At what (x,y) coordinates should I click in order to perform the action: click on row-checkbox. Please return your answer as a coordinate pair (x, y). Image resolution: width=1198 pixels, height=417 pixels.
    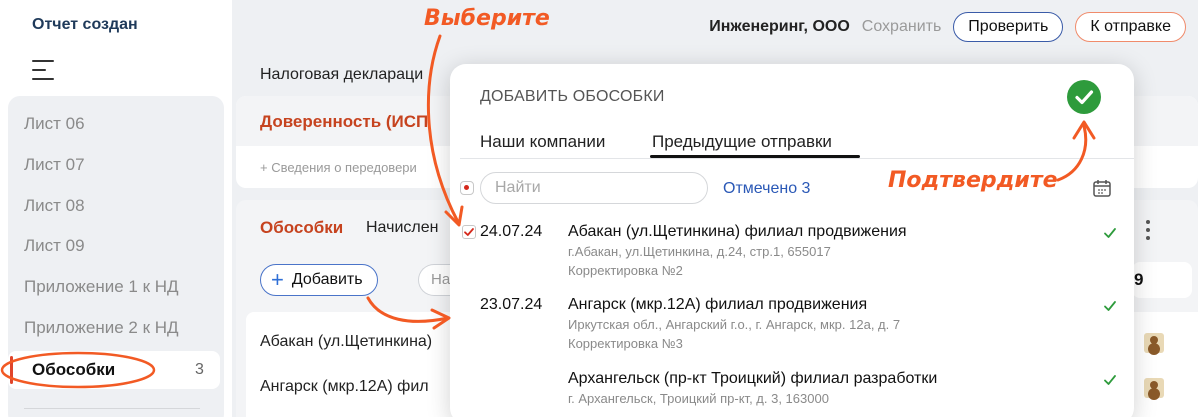
    Looking at the image, I should click on (469, 232).